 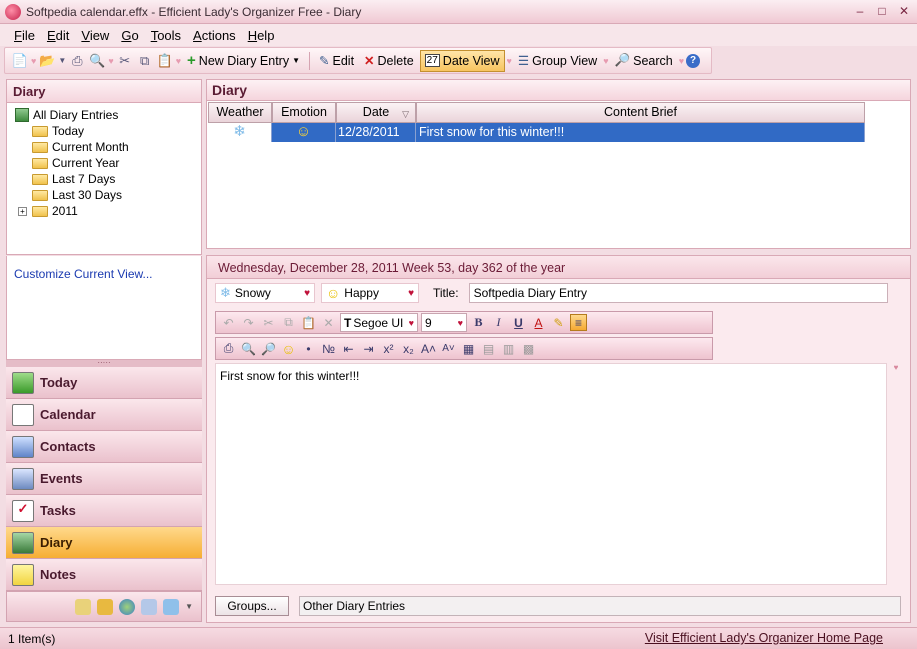 I want to click on app-icon, so click(x=13, y=12).